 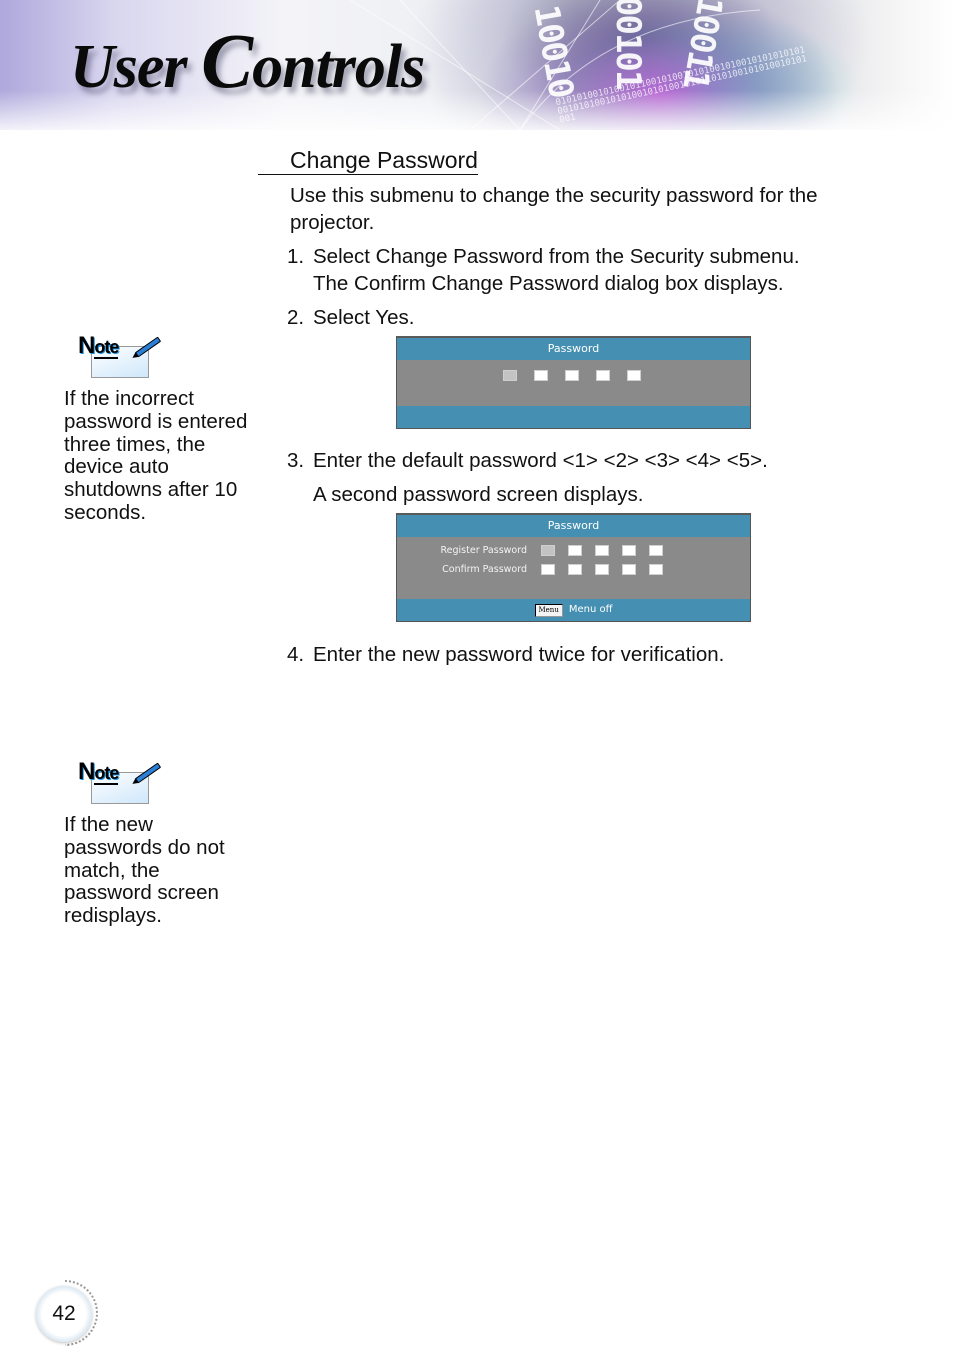 I want to click on page-title: User Controls, so click(x=247, y=61).